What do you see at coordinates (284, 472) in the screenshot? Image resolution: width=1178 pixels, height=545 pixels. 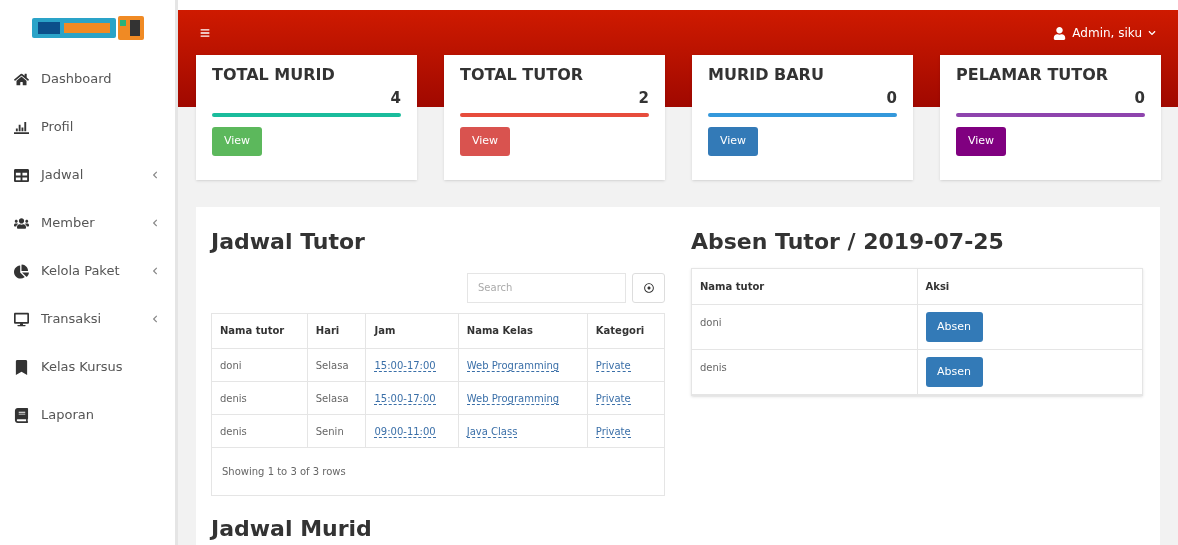 I see `pagination-info: Showing 1 to 3 of 3 rows` at bounding box center [284, 472].